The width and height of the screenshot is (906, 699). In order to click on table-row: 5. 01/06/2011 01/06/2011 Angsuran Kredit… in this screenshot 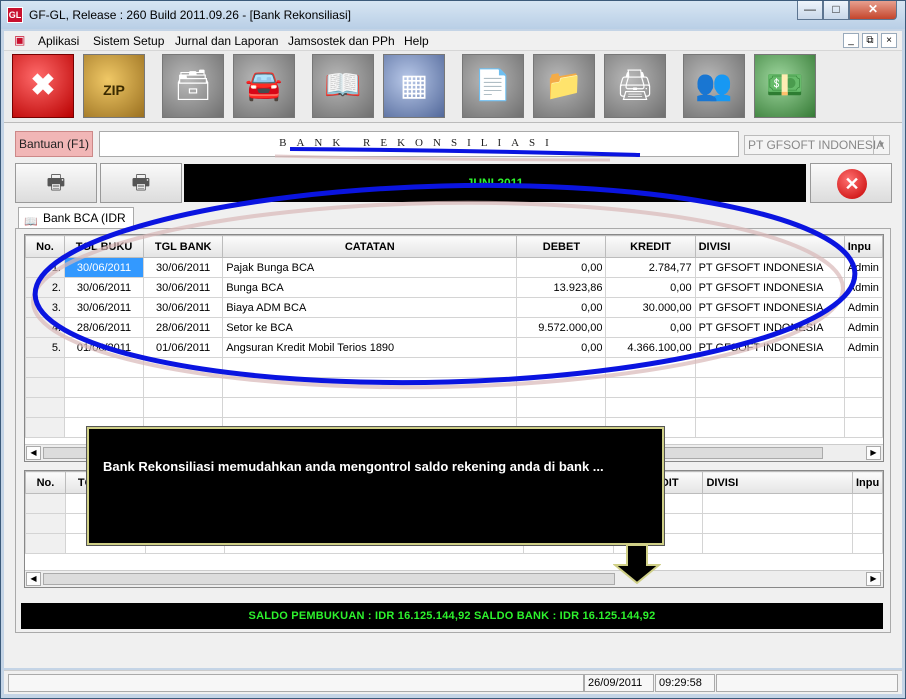, I will do `click(454, 347)`.